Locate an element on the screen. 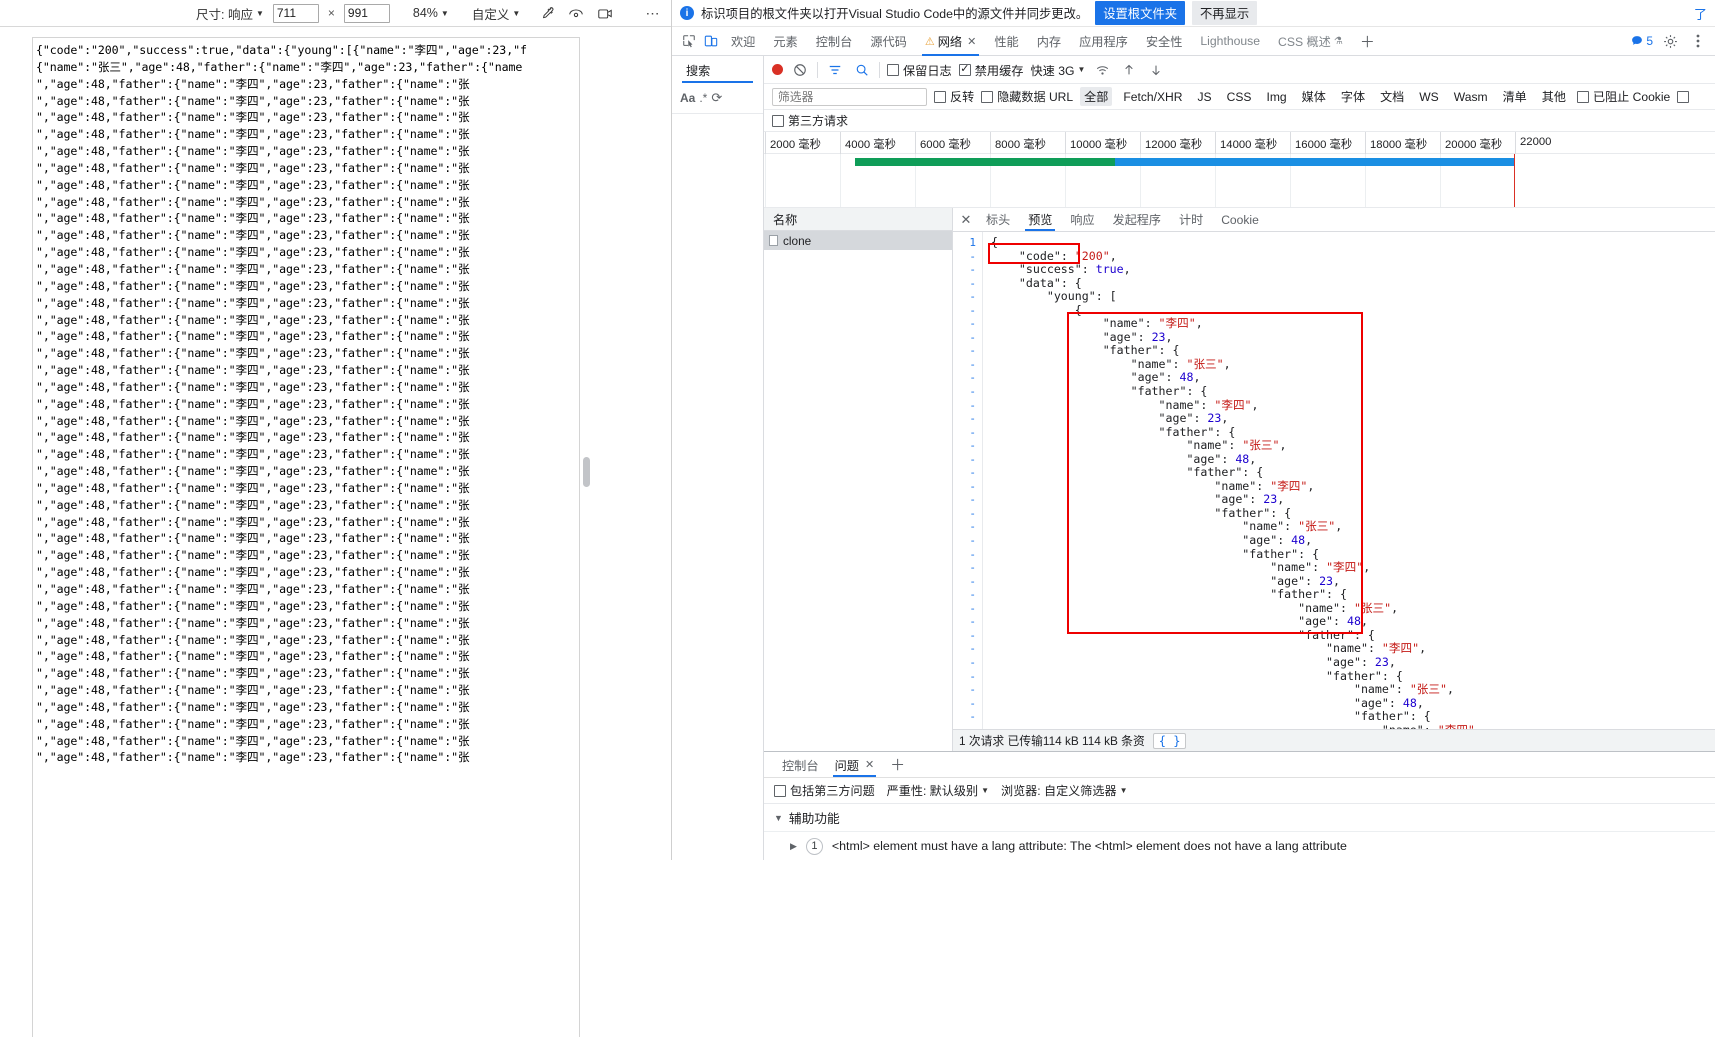 The height and width of the screenshot is (1037, 1715). tab-console: 控制台 is located at coordinates (834, 41).